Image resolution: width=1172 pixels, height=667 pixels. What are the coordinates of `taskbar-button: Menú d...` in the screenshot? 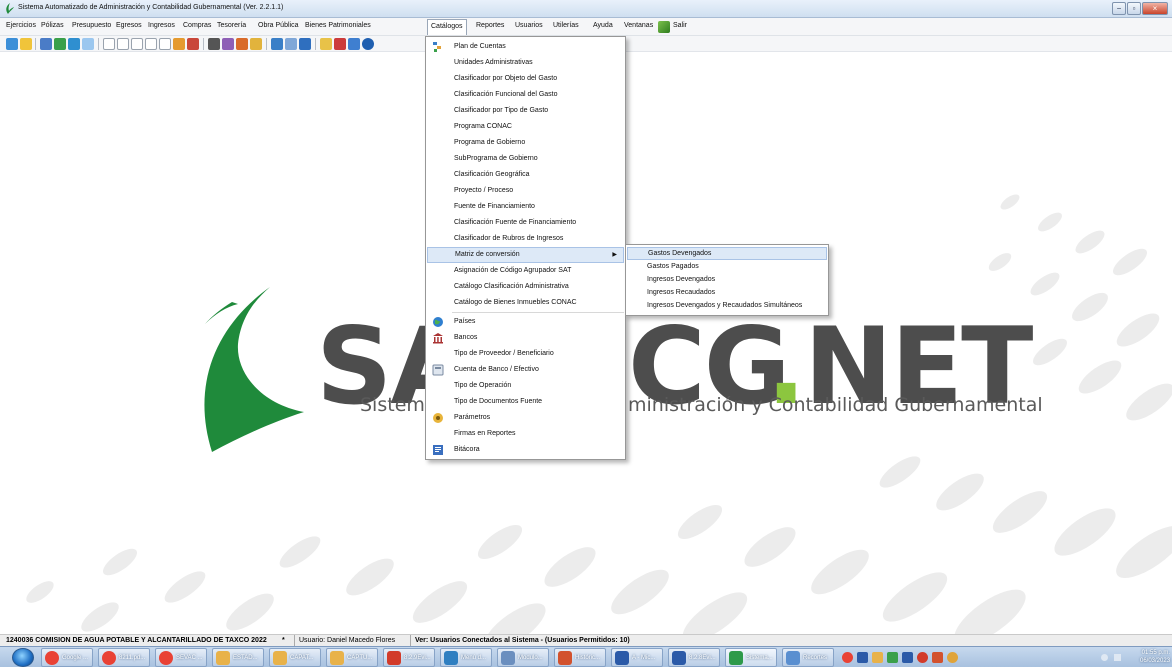 It's located at (466, 657).